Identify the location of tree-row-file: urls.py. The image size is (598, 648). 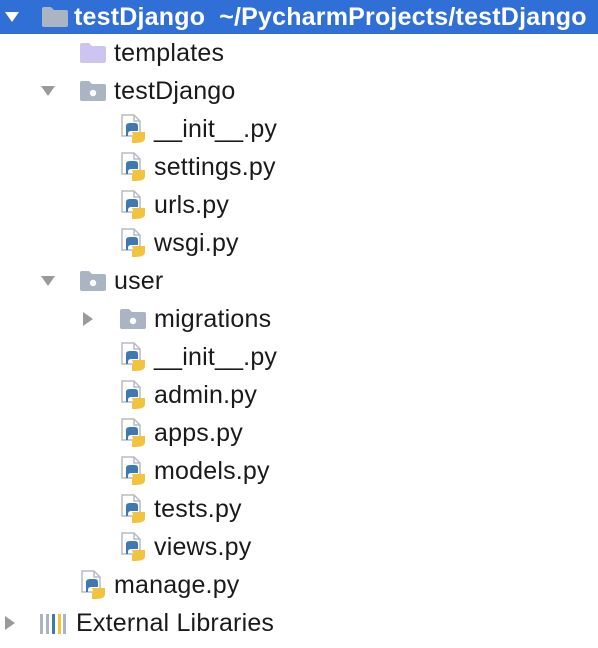
(299, 205).